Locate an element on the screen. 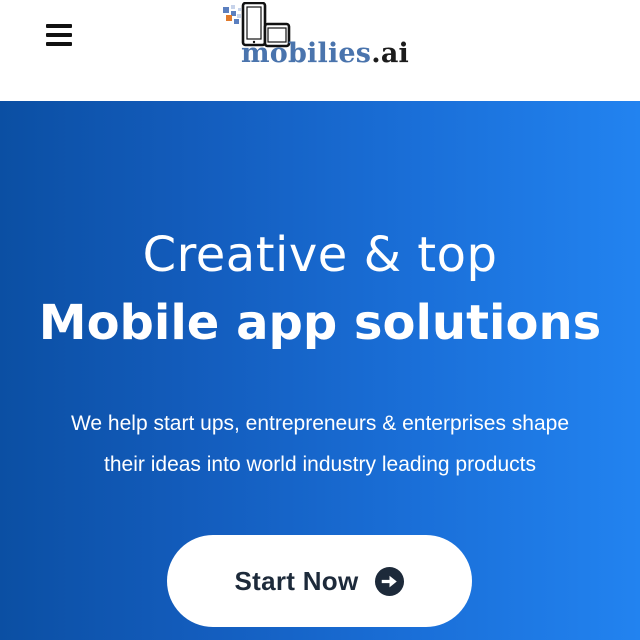  hero-title-line-1: Creative & top is located at coordinates (320, 255).